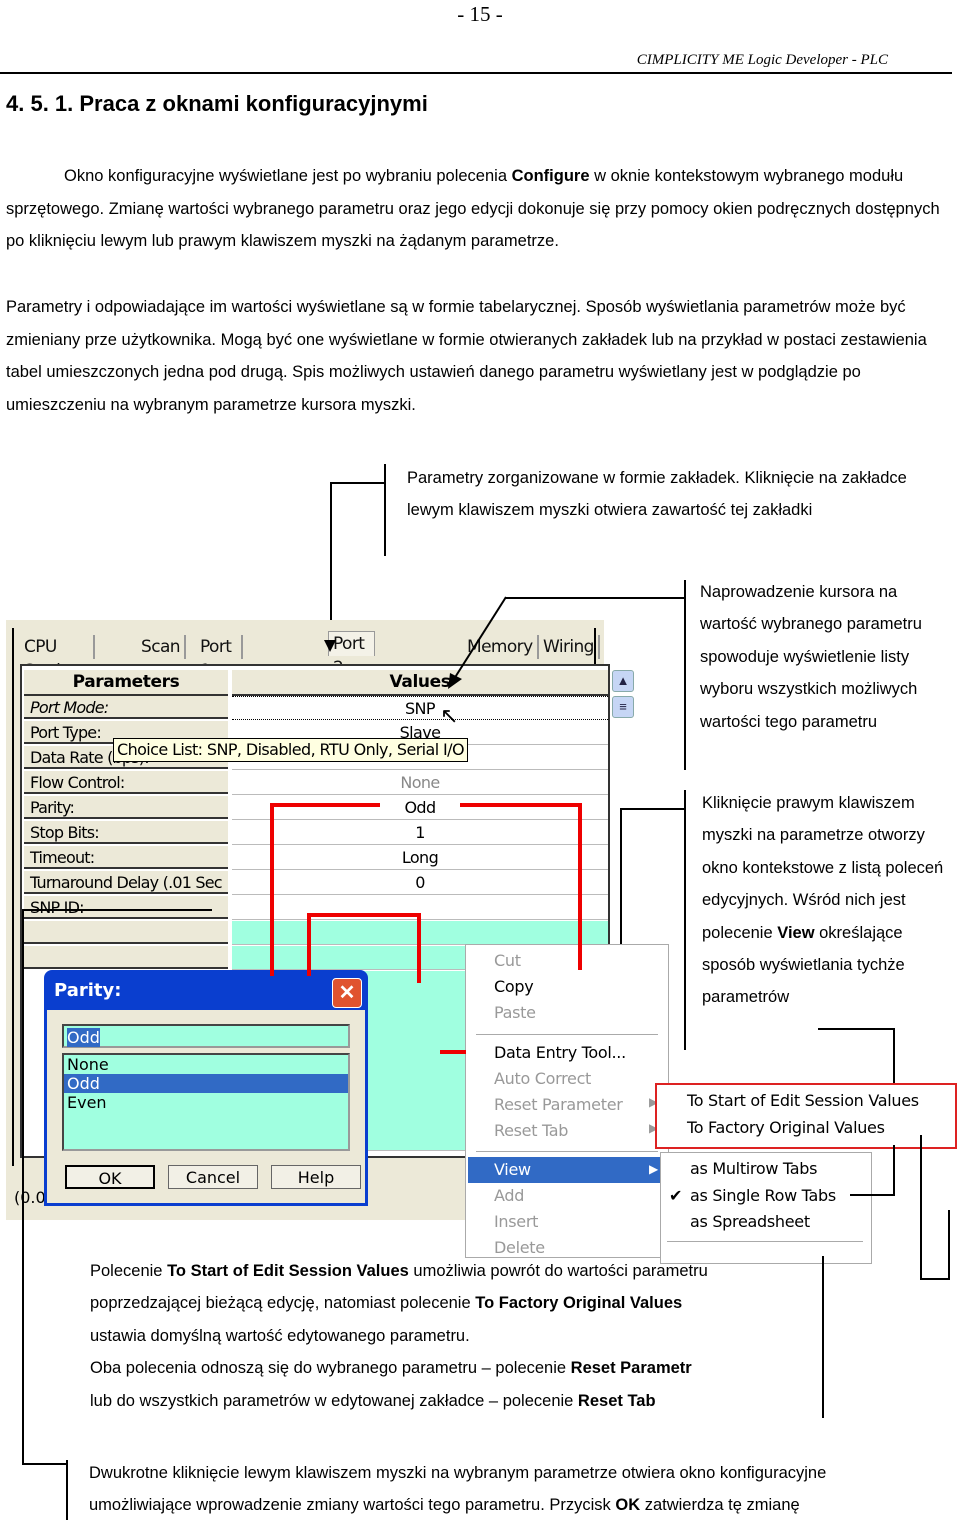 This screenshot has height=1526, width=960. I want to click on menu-item-to-start-of-edit-session: To Start of Edit Session Values, so click(803, 1100).